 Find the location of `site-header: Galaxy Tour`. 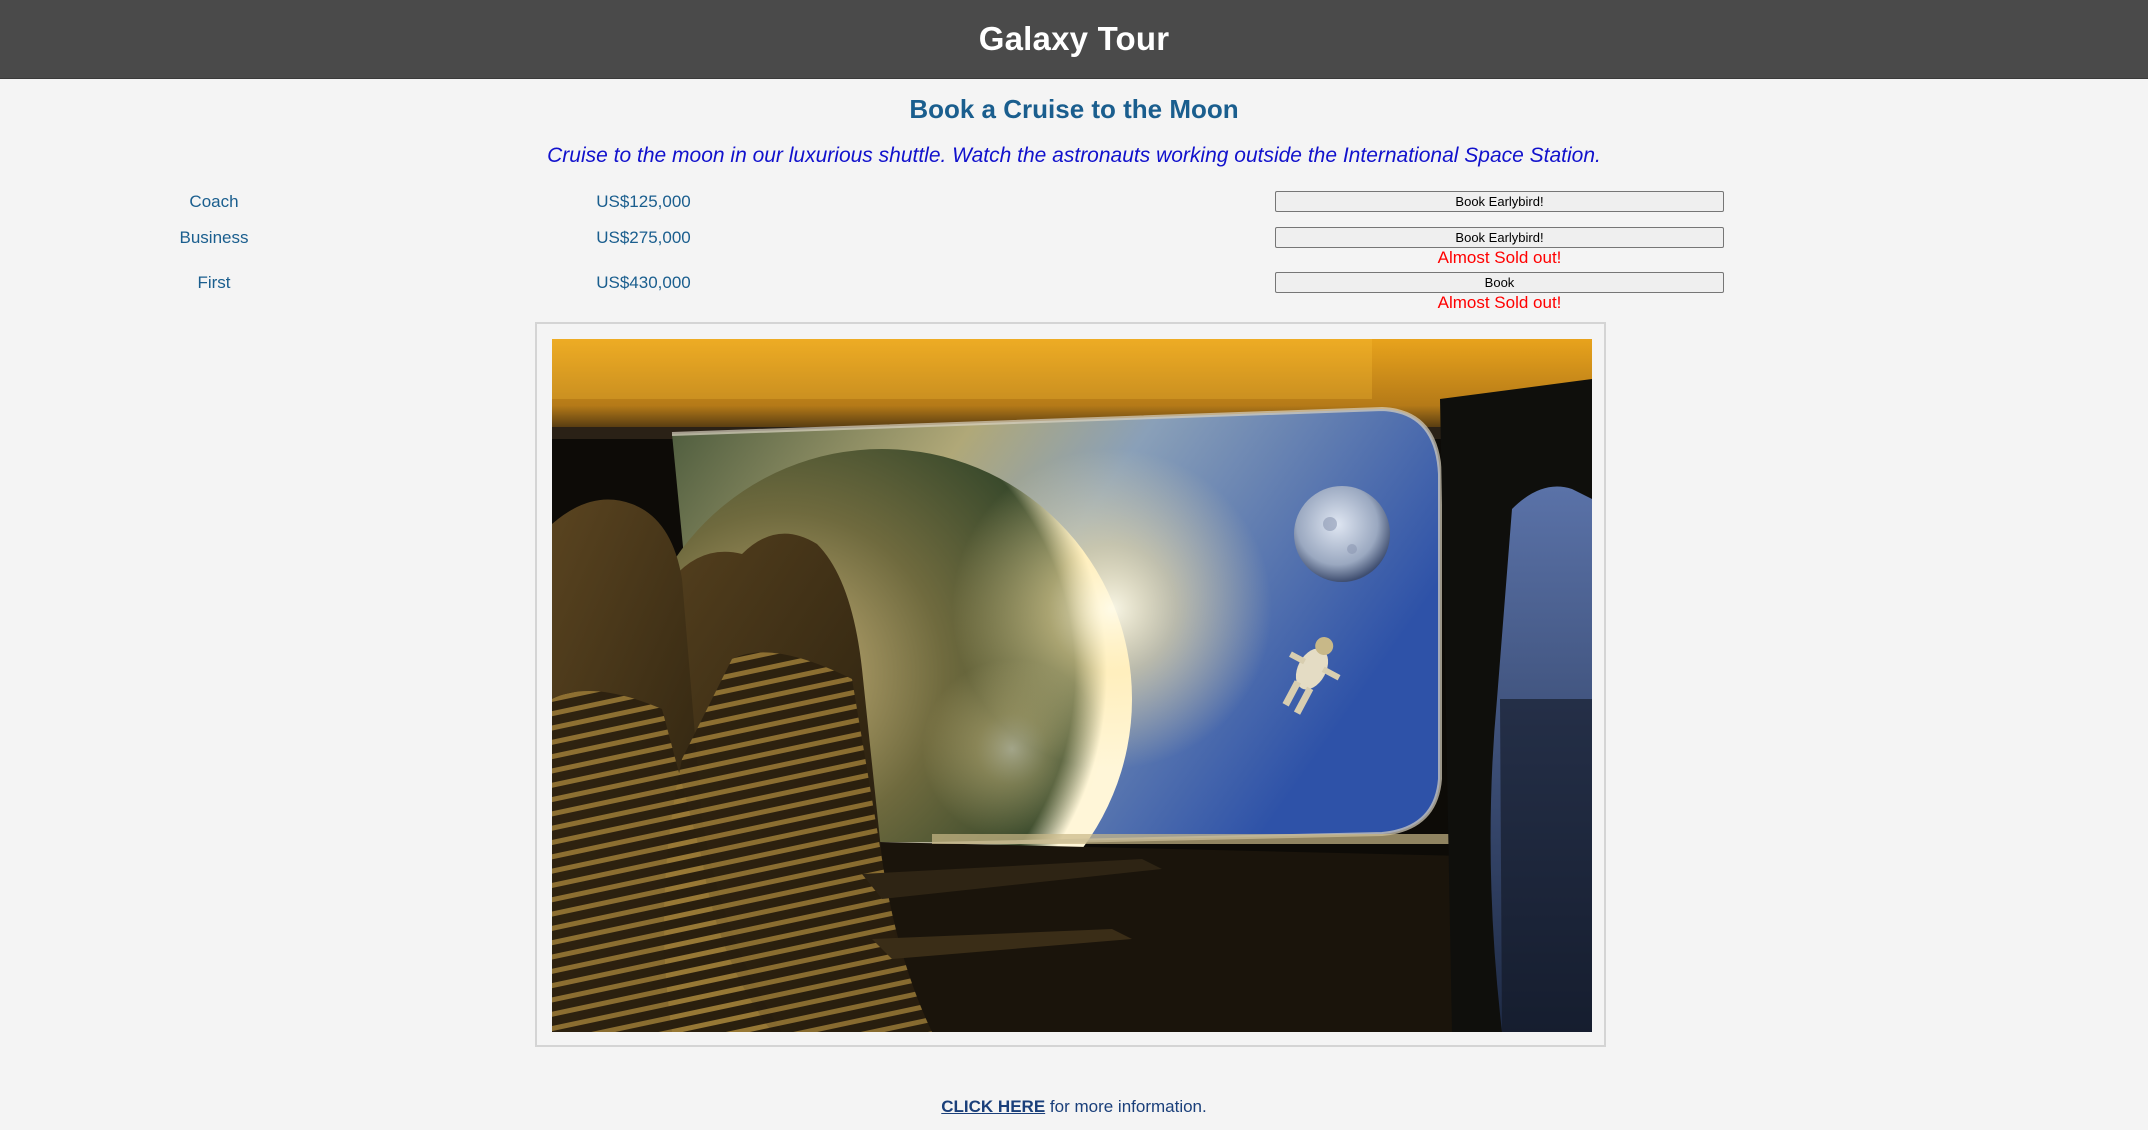

site-header: Galaxy Tour is located at coordinates (1074, 39).